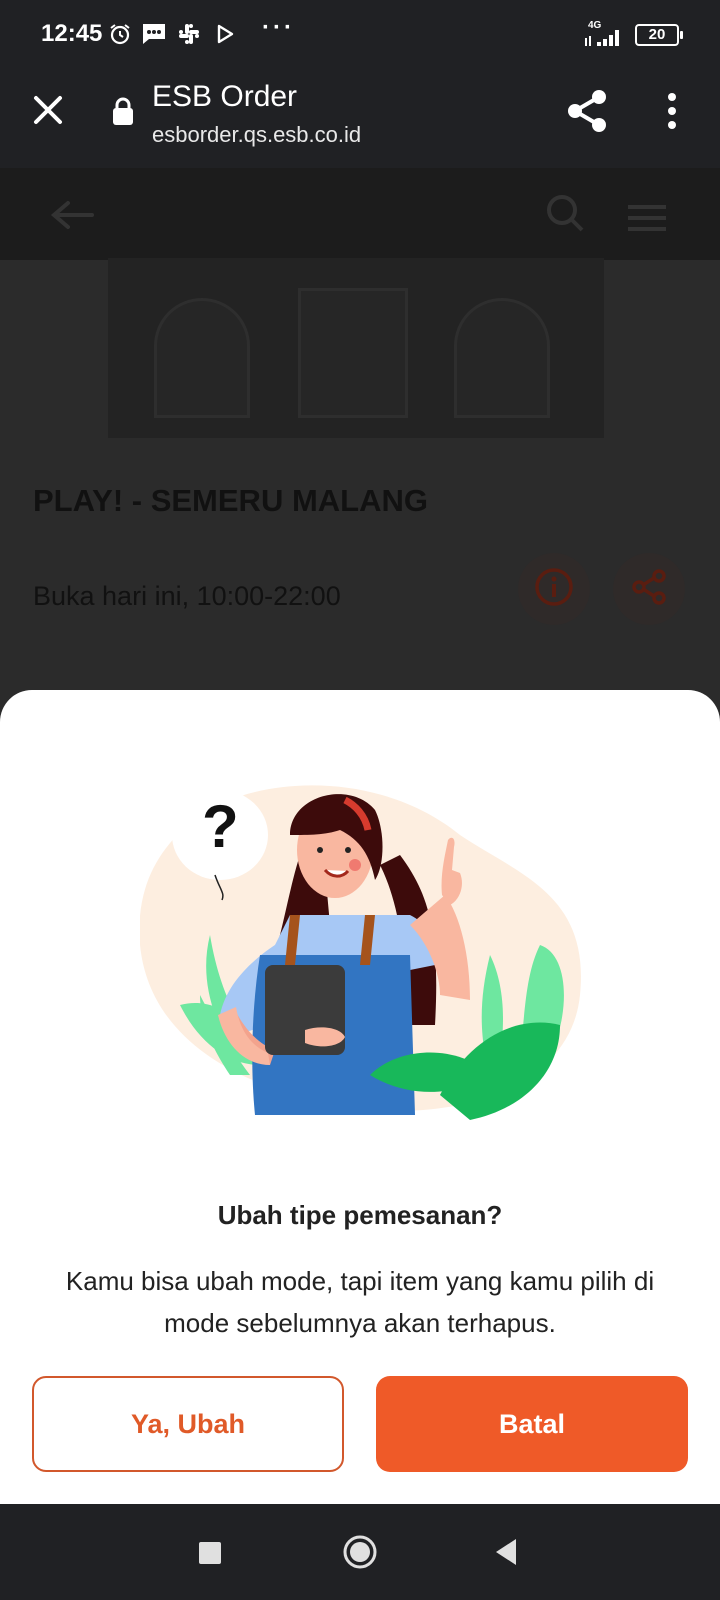 This screenshot has height=1600, width=720. What do you see at coordinates (604, 41) in the screenshot?
I see `signal-icon` at bounding box center [604, 41].